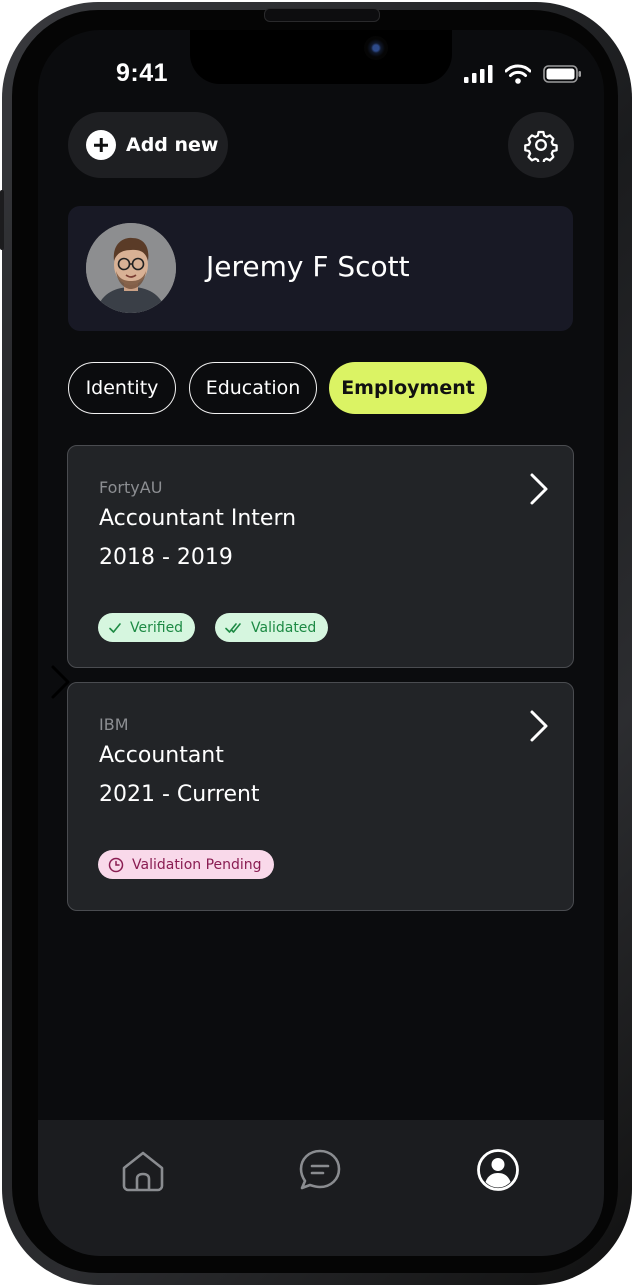  Describe the element at coordinates (197, 864) in the screenshot. I see `validation-pending-label: Validation Pending` at that location.